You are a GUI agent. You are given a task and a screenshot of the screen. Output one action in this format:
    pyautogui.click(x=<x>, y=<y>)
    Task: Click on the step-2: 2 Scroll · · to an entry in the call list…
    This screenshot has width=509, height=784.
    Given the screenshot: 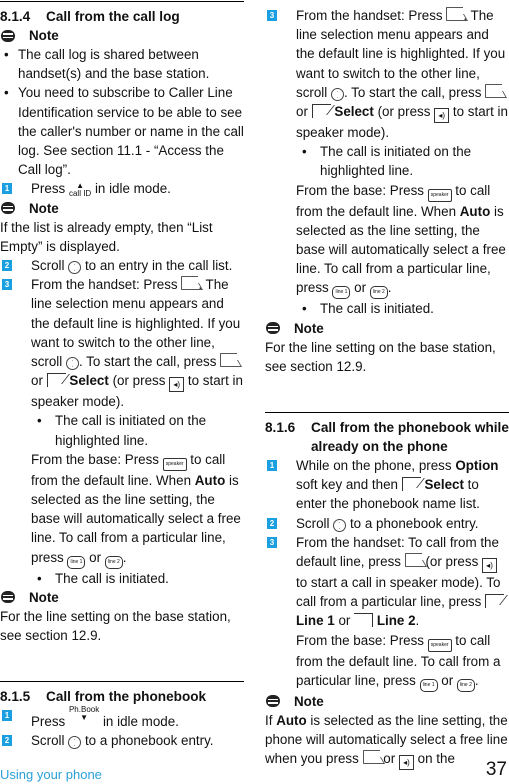 What is the action you would take?
    pyautogui.click(x=122, y=265)
    